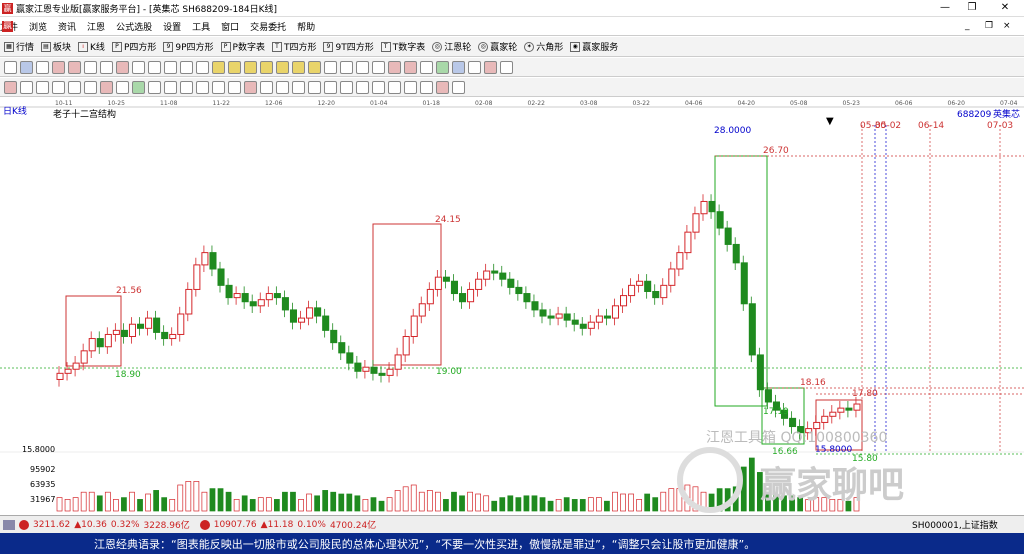 The image size is (1024, 554). Describe the element at coordinates (67, 26) in the screenshot. I see `menu-info: 资讯` at that location.